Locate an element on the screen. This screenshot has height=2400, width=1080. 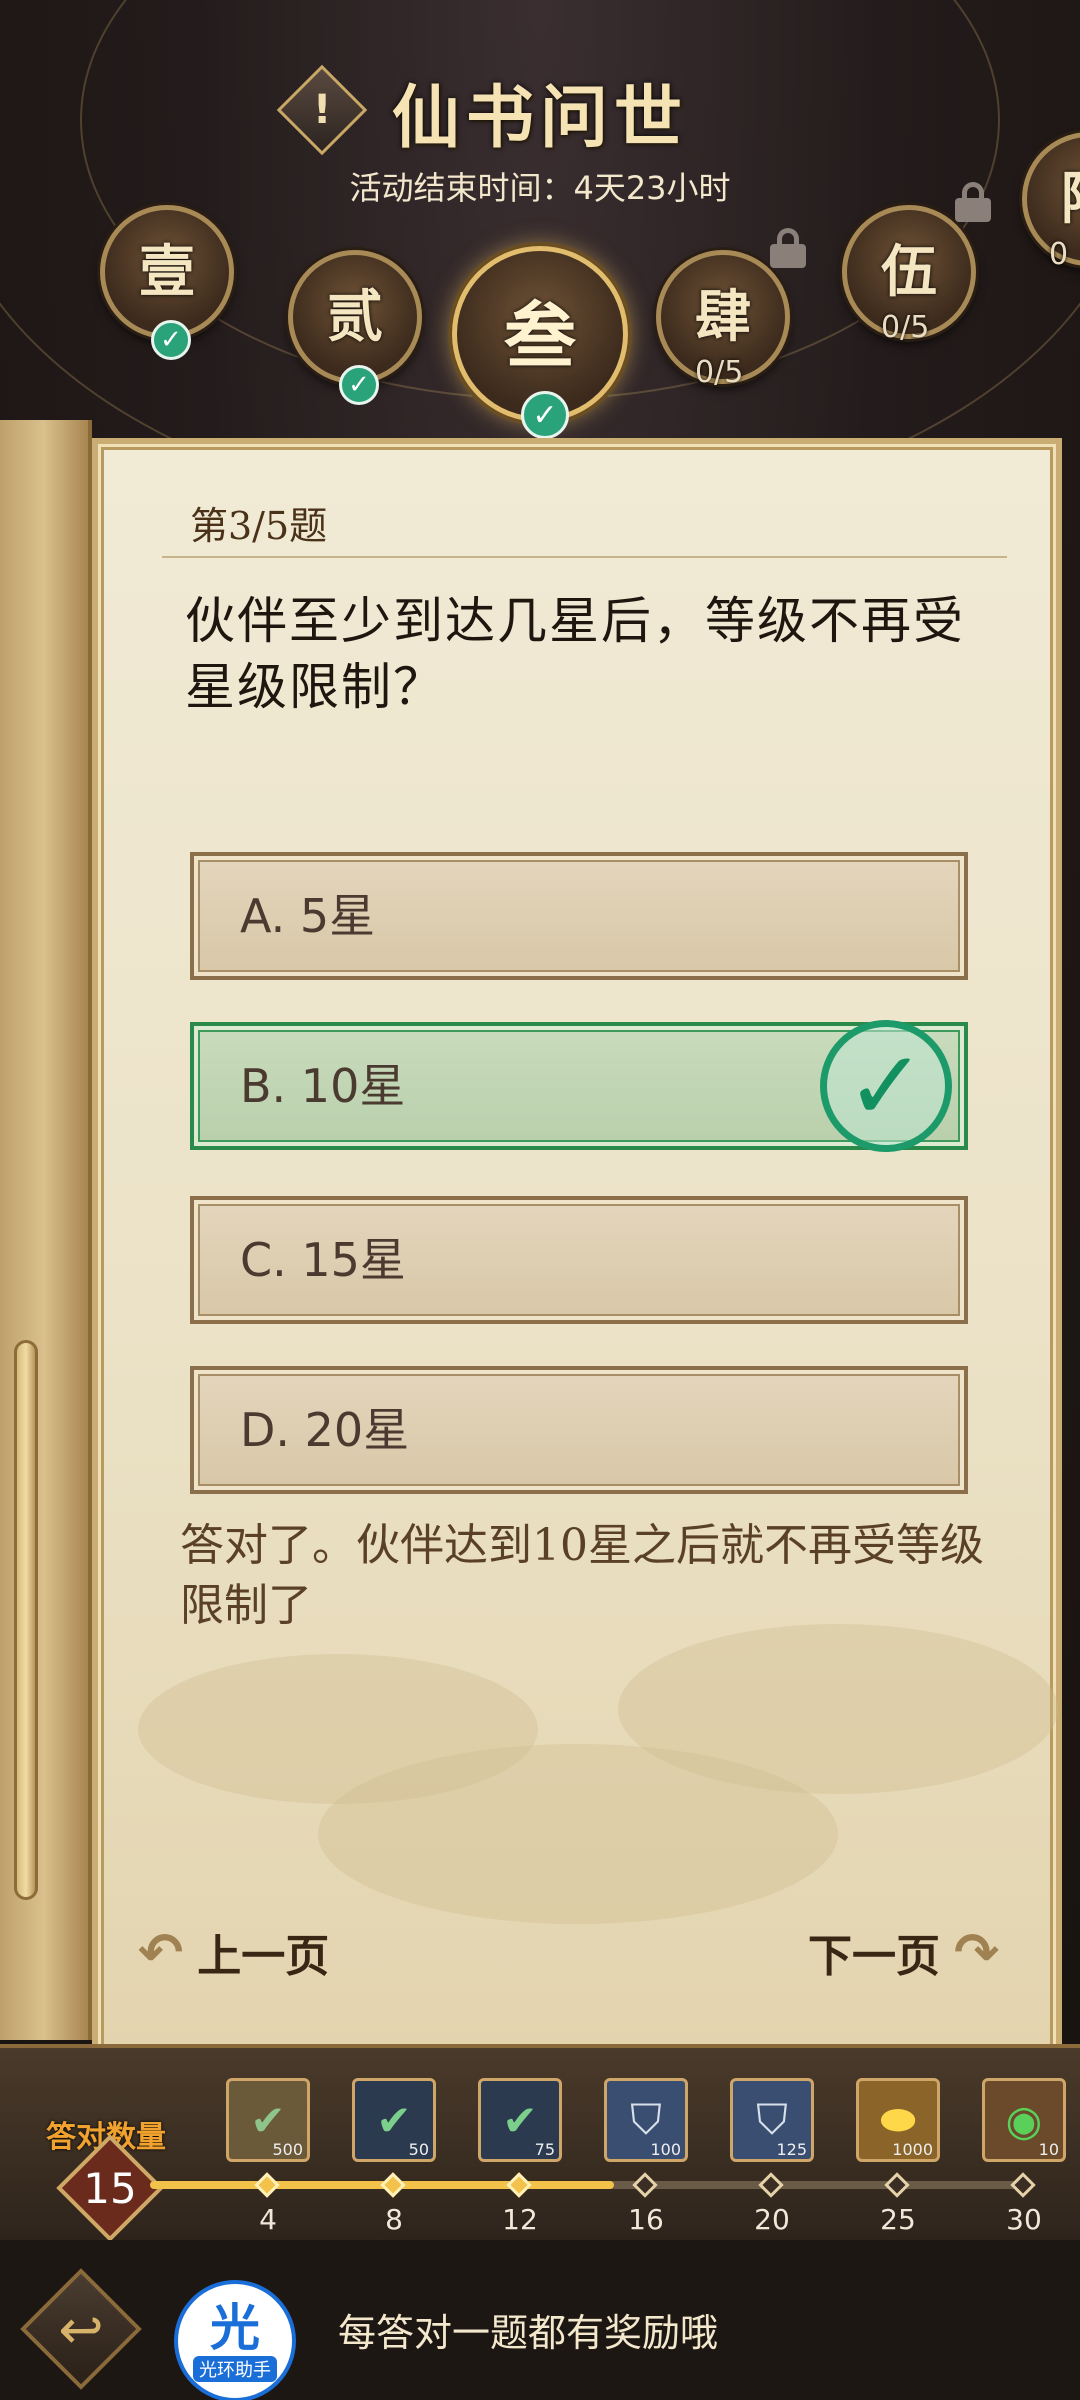
helper-app-logo: 光 光环助手 is located at coordinates (235, 2340).